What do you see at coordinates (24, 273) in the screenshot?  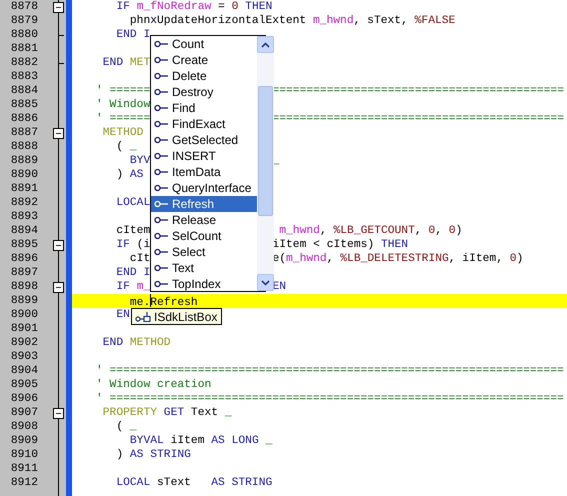 I see `line-number: 8897` at bounding box center [24, 273].